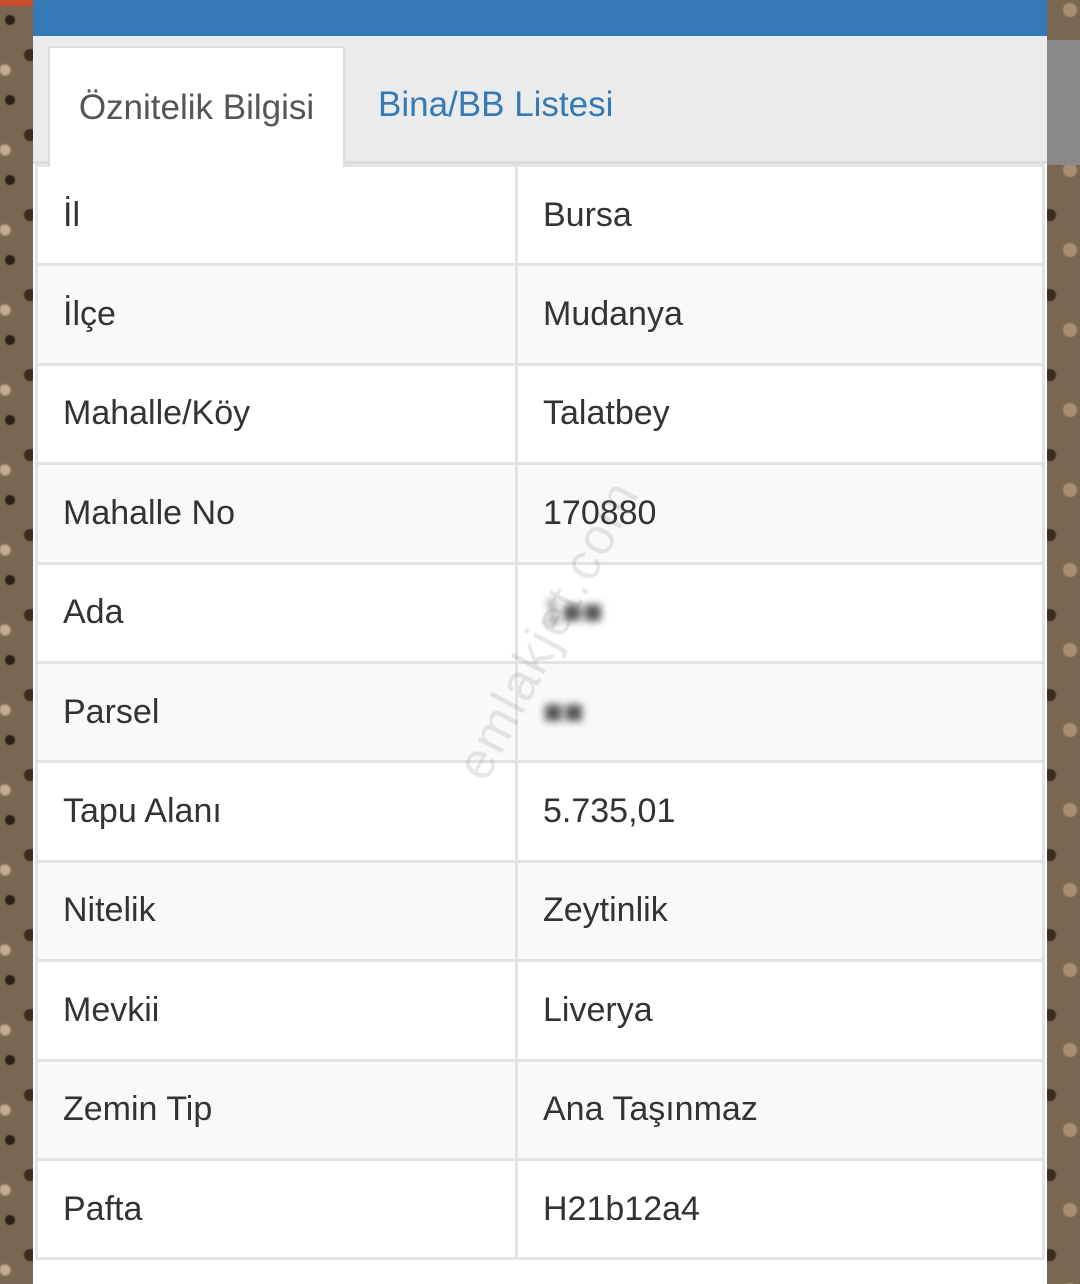 The width and height of the screenshot is (1080, 1284). I want to click on attribute-key: Mahalle/Köy, so click(276, 414).